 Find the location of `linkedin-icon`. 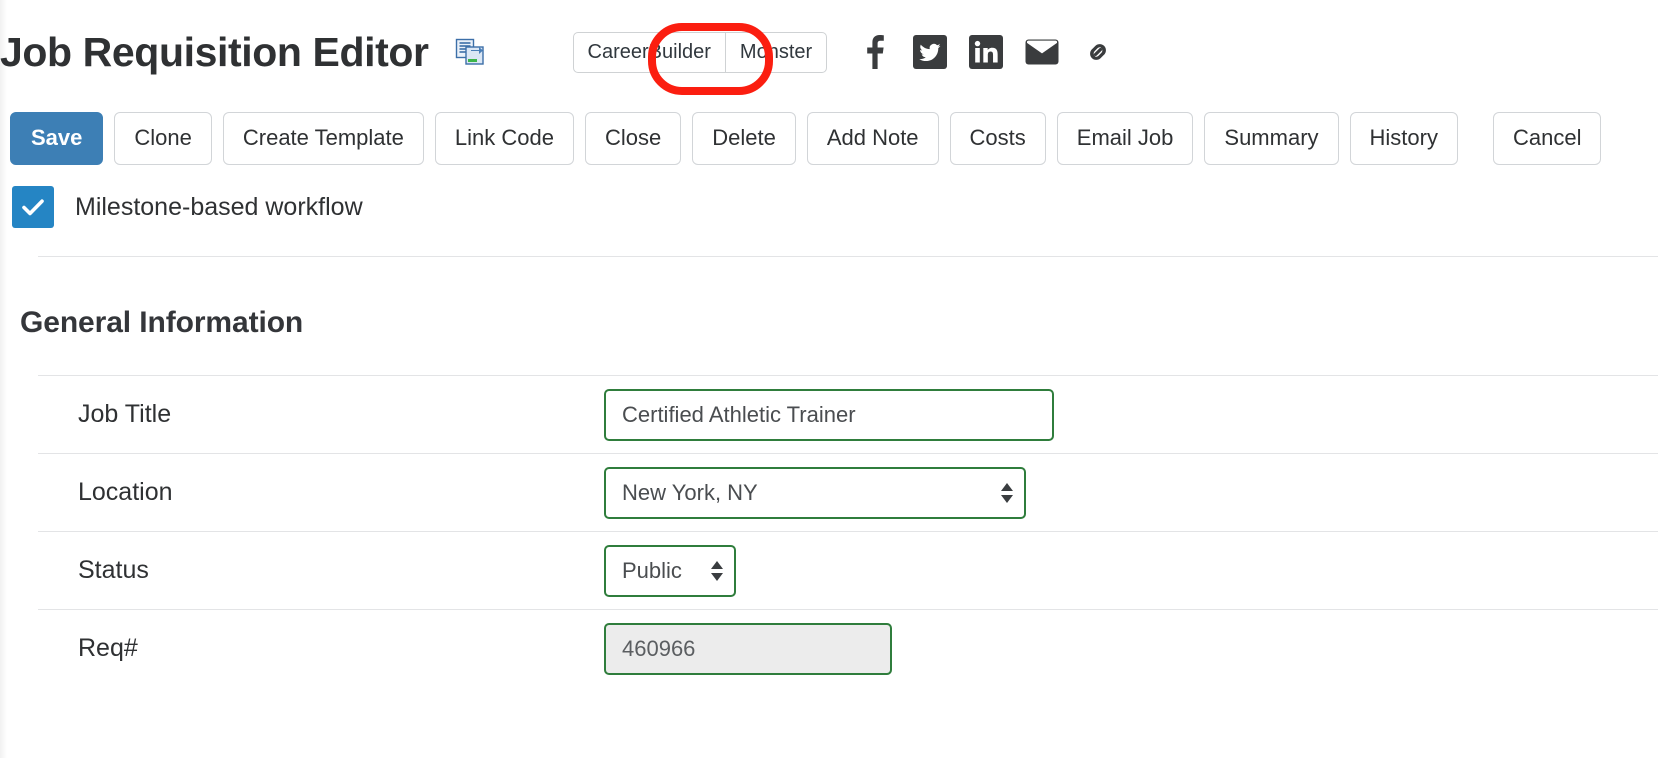

linkedin-icon is located at coordinates (986, 52).